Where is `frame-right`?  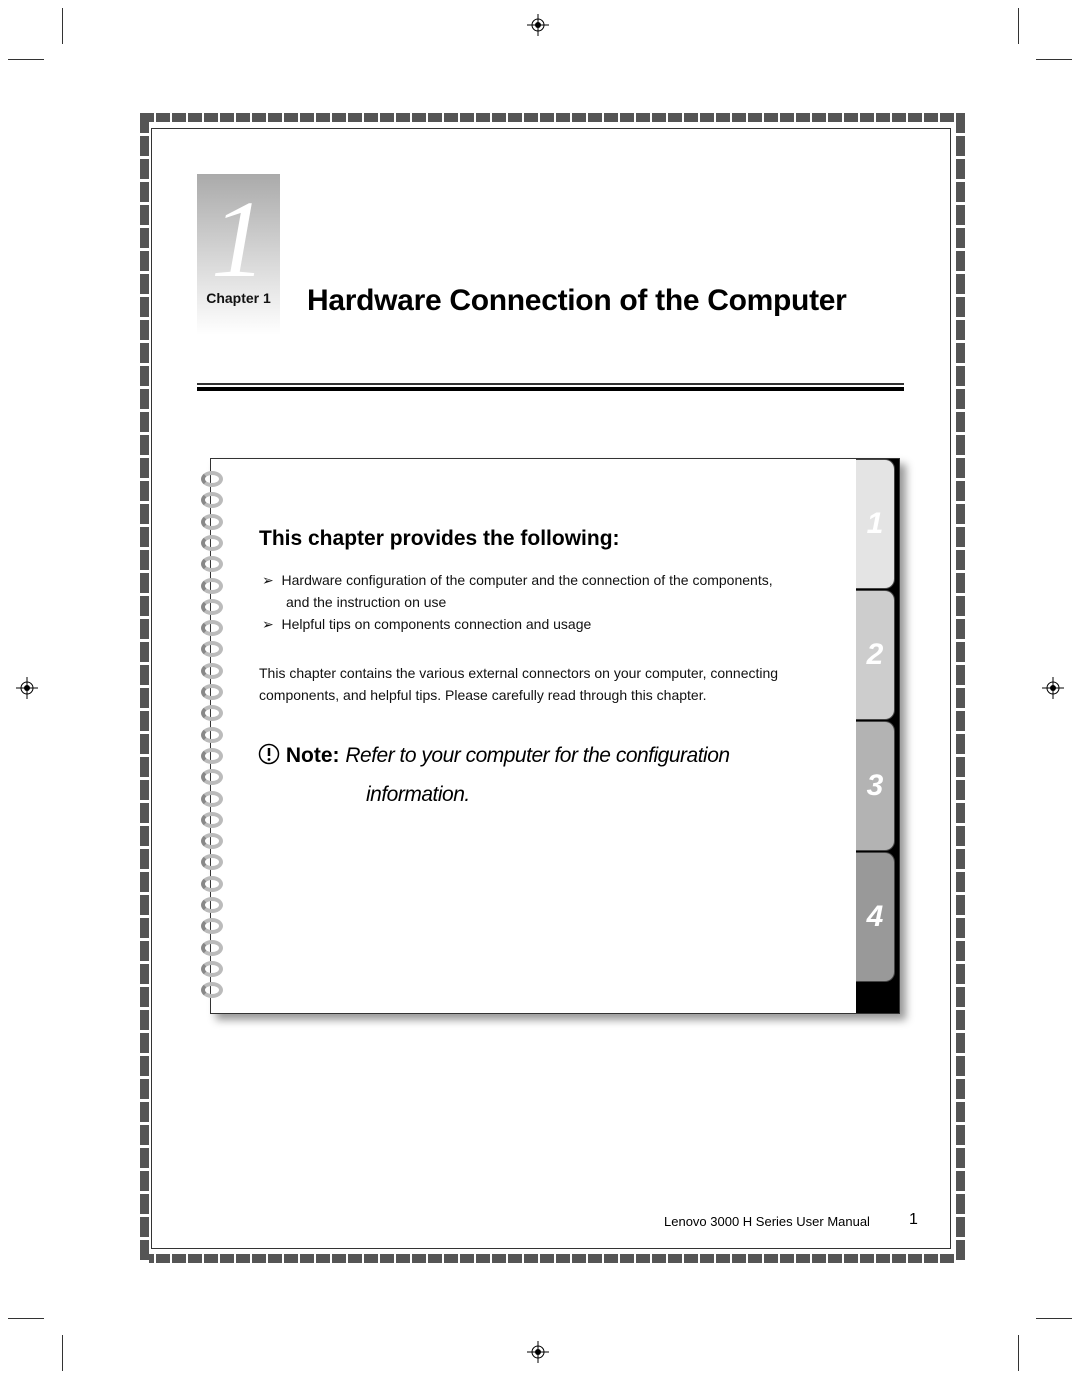
frame-right is located at coordinates (960, 688).